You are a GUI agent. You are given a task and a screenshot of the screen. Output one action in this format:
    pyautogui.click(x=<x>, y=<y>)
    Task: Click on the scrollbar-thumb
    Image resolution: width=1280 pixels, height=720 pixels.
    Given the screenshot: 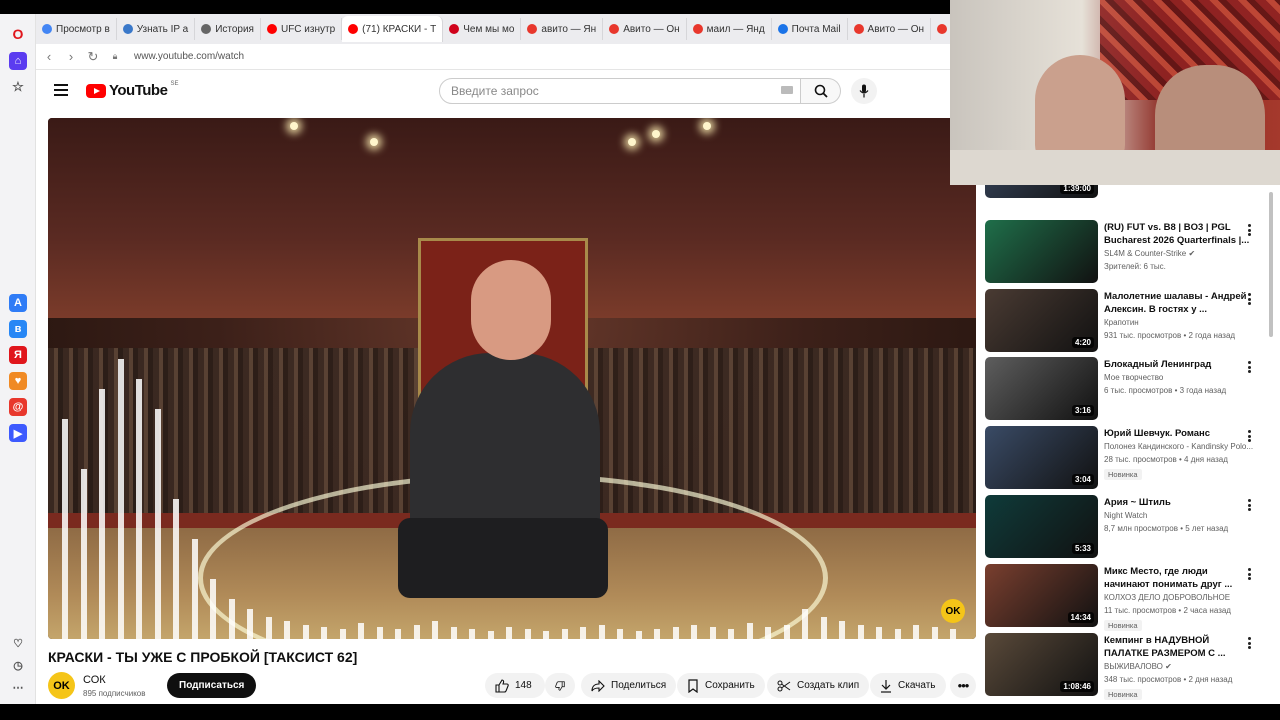 What is the action you would take?
    pyautogui.click(x=1271, y=264)
    